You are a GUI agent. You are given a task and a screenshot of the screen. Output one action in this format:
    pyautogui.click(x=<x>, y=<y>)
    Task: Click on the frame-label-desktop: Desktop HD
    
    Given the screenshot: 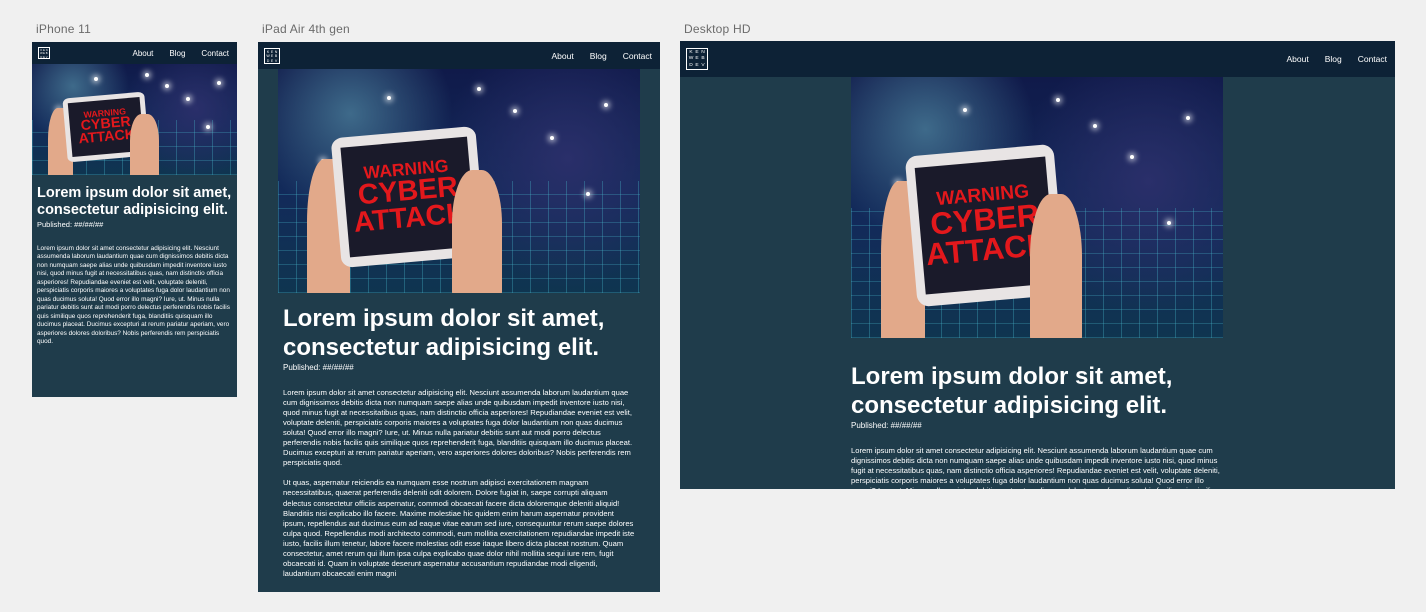 What is the action you would take?
    pyautogui.click(x=717, y=29)
    